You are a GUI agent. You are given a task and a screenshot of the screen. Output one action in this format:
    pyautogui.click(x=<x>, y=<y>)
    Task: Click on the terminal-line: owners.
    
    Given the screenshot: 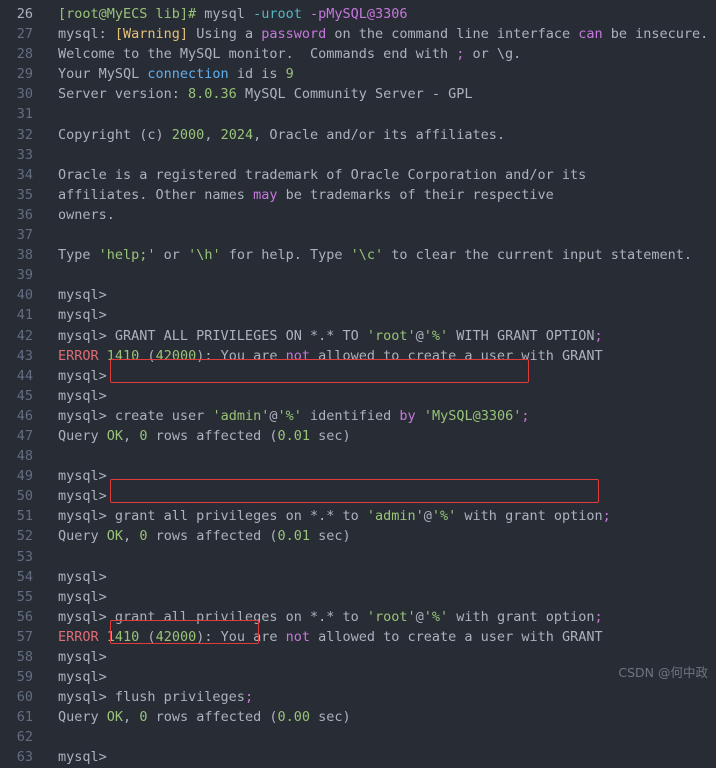 What is the action you would take?
    pyautogui.click(x=387, y=215)
    